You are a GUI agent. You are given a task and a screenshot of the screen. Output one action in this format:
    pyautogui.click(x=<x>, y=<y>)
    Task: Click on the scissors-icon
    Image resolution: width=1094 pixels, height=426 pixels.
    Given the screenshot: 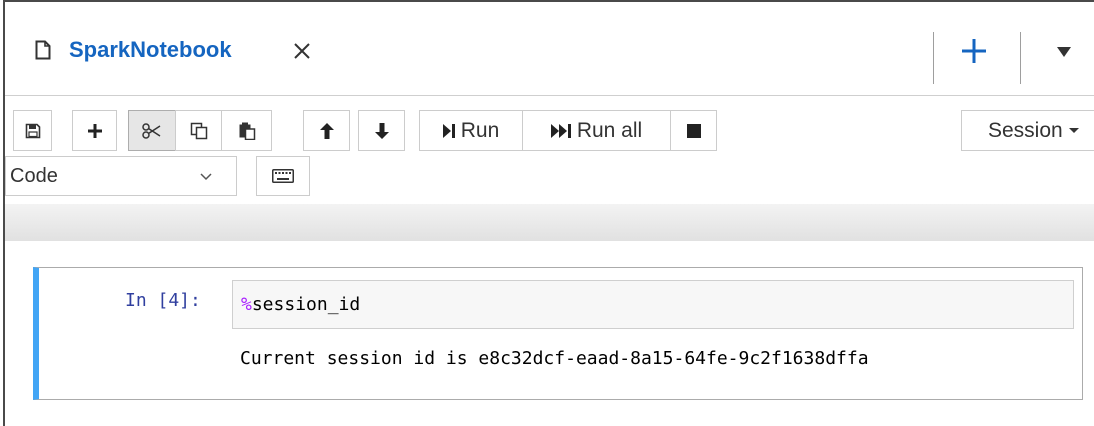 What is the action you would take?
    pyautogui.click(x=151, y=130)
    